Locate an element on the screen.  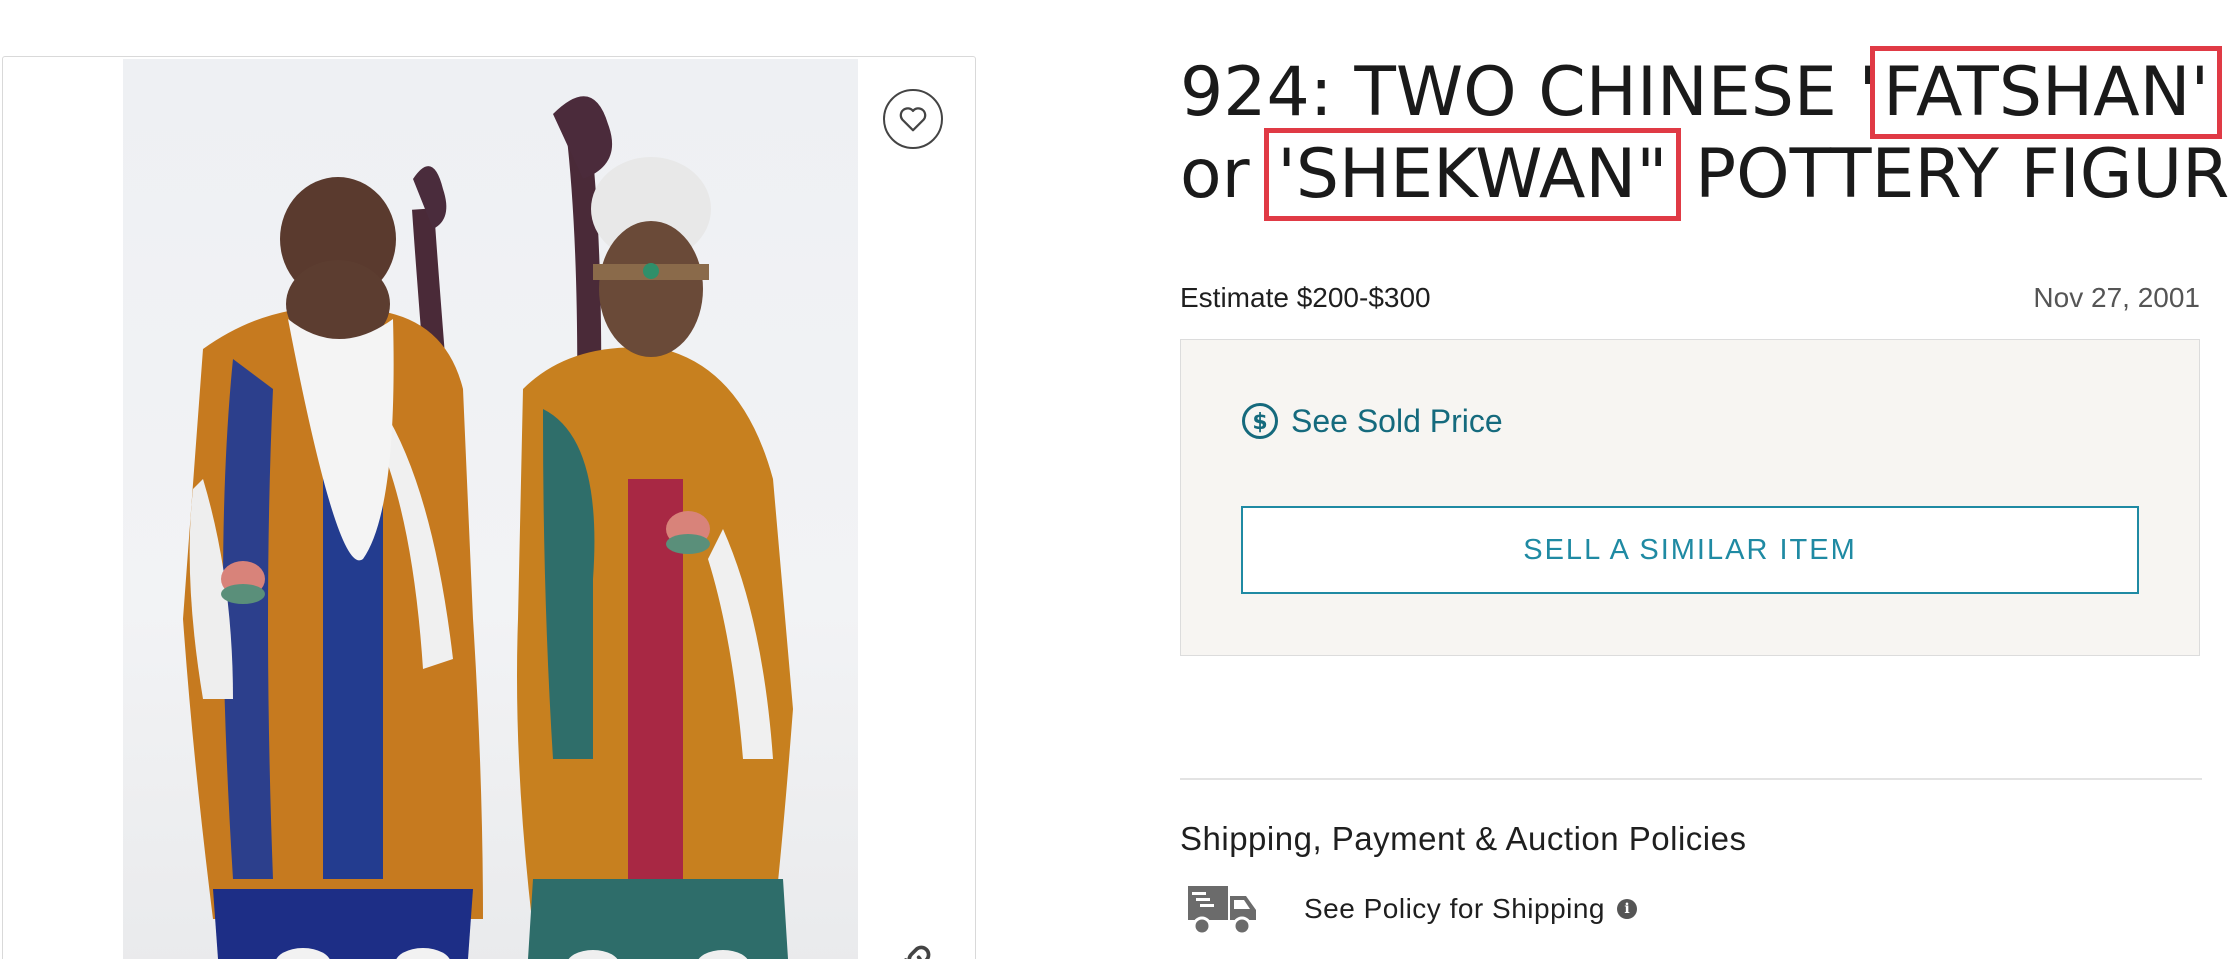
title-suffix: POTTERY FIGURES is located at coordinates (1965, 174).